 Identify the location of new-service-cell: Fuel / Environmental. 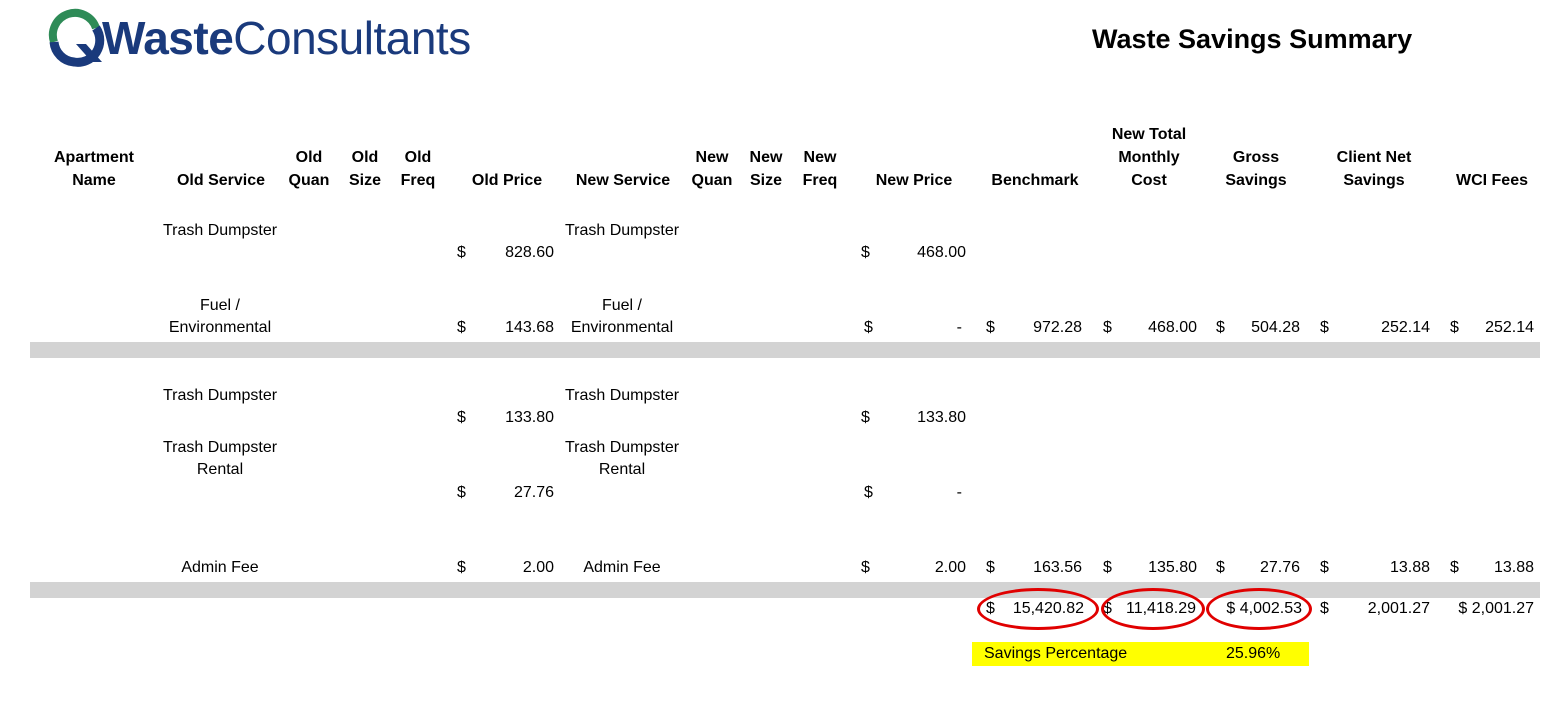
(622, 316).